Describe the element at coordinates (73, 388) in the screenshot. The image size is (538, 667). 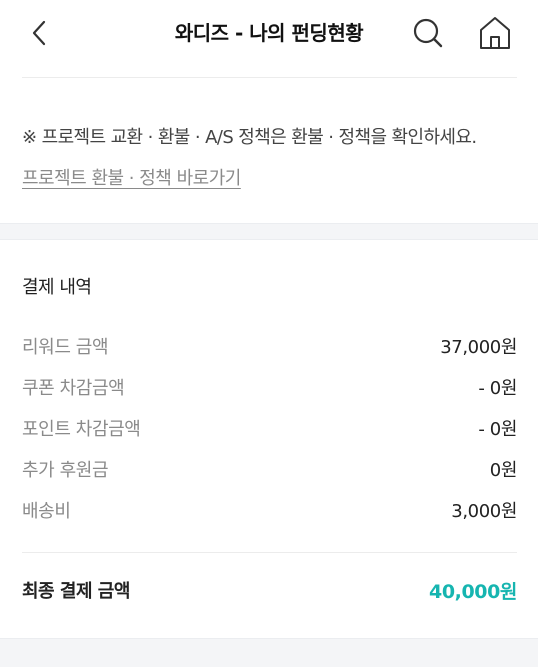
I see `row-label: 쿠폰 차감금액` at that location.